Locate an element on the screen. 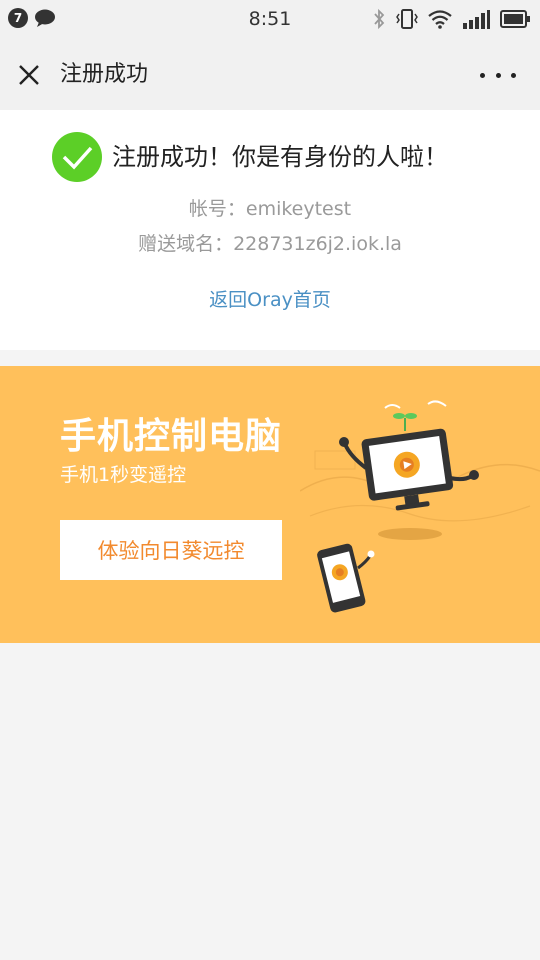 Image resolution: width=540 pixels, height=960 pixels. try-sunlogin-button: 体验向日葵远控 is located at coordinates (171, 550).